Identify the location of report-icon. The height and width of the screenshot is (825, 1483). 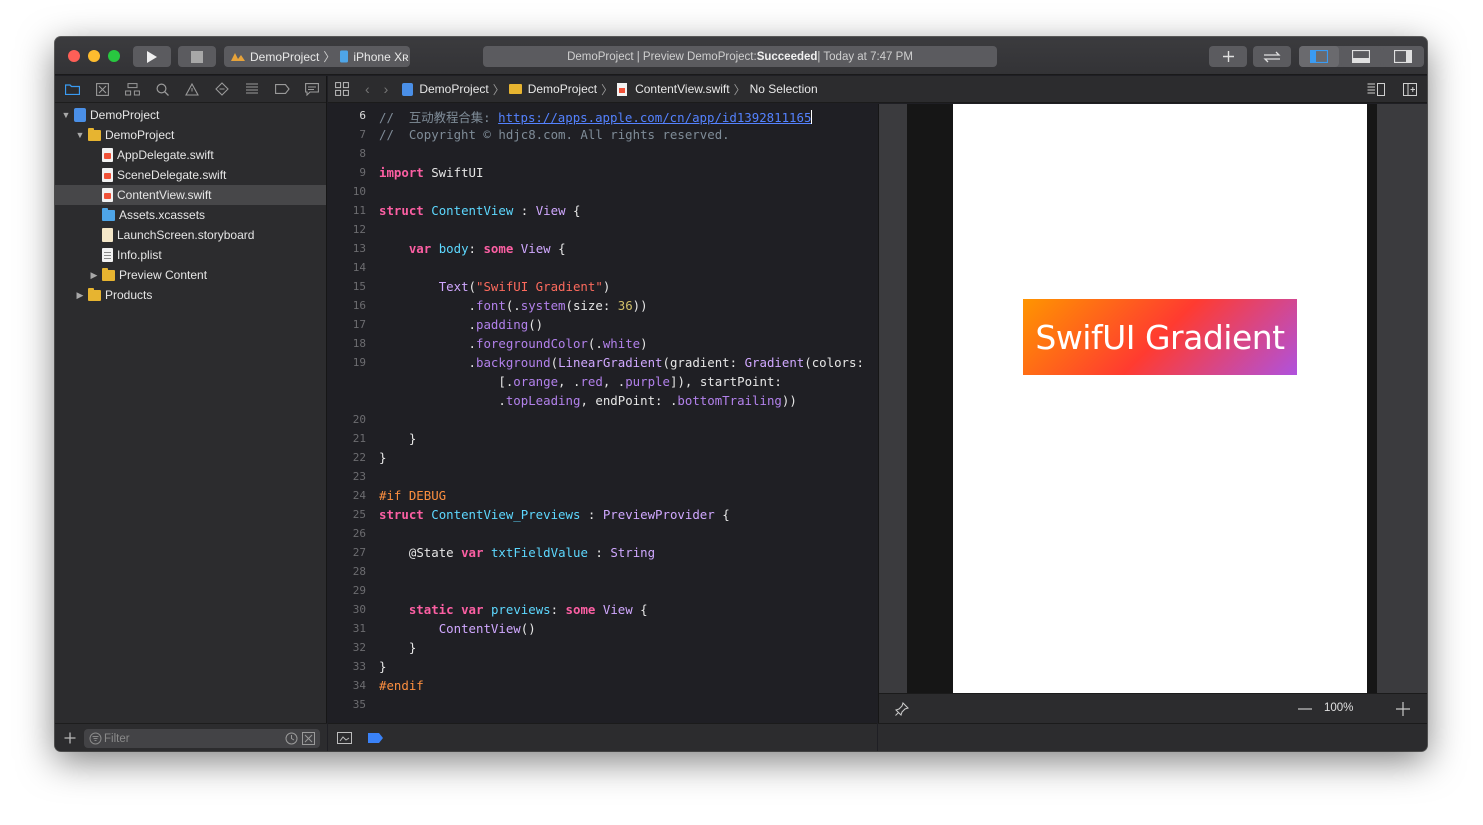
(312, 89).